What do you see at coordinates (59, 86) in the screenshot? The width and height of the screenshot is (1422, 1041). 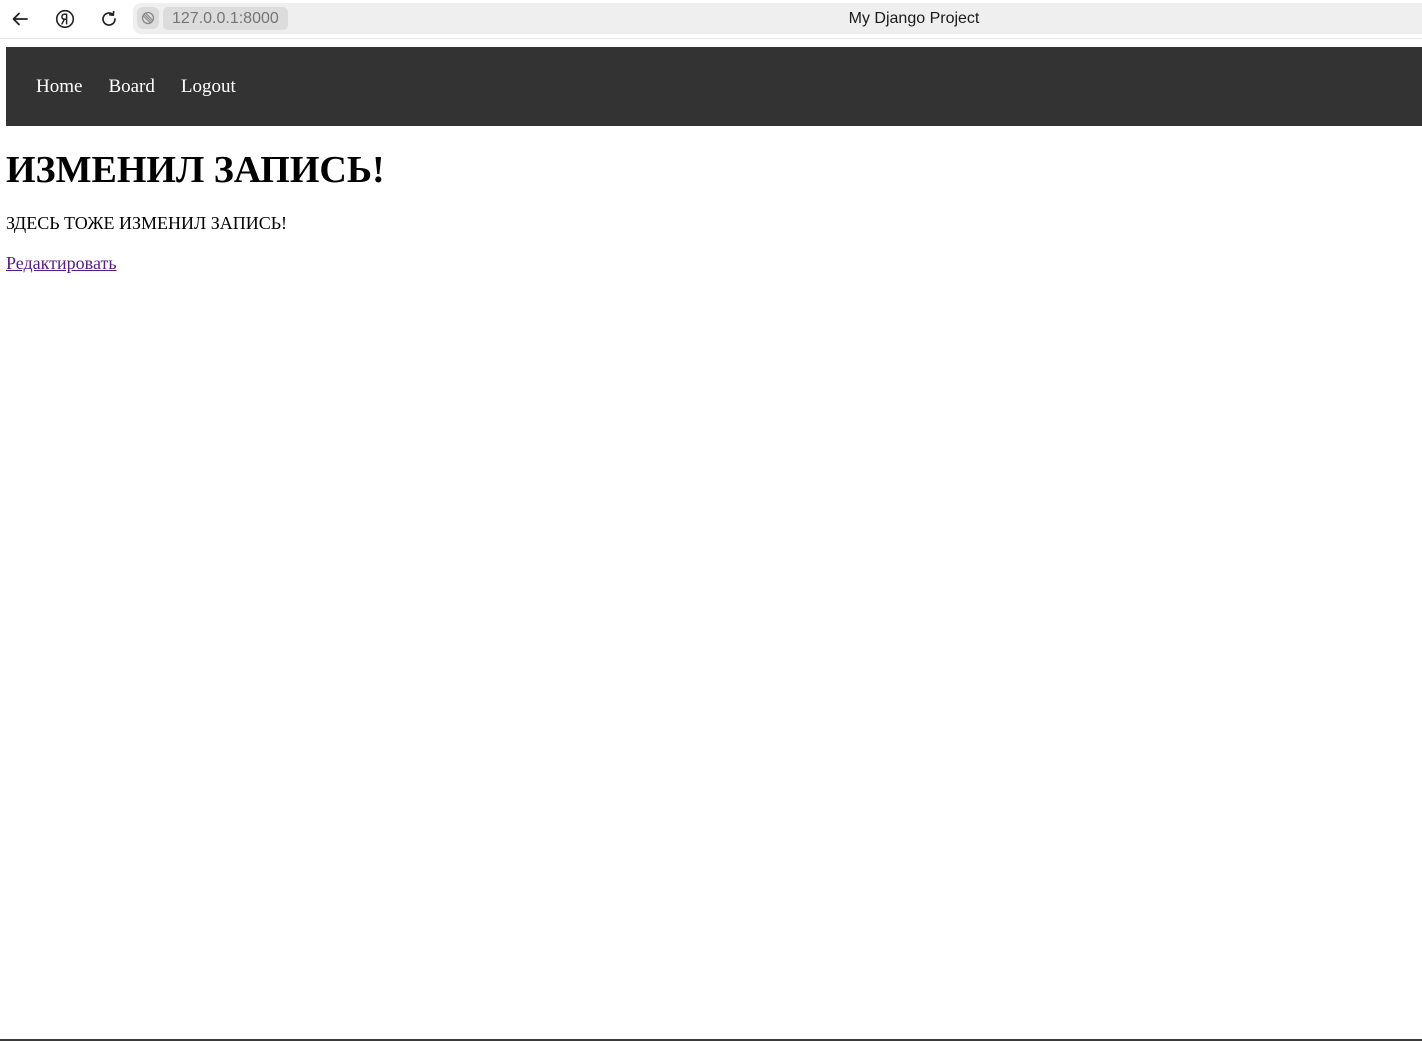 I see `nav-link-home: Home` at bounding box center [59, 86].